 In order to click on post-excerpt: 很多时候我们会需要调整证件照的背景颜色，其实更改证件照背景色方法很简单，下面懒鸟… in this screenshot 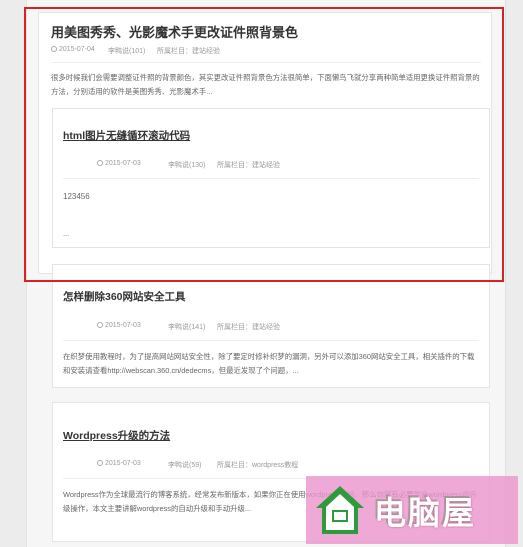, I will do `click(265, 84)`.